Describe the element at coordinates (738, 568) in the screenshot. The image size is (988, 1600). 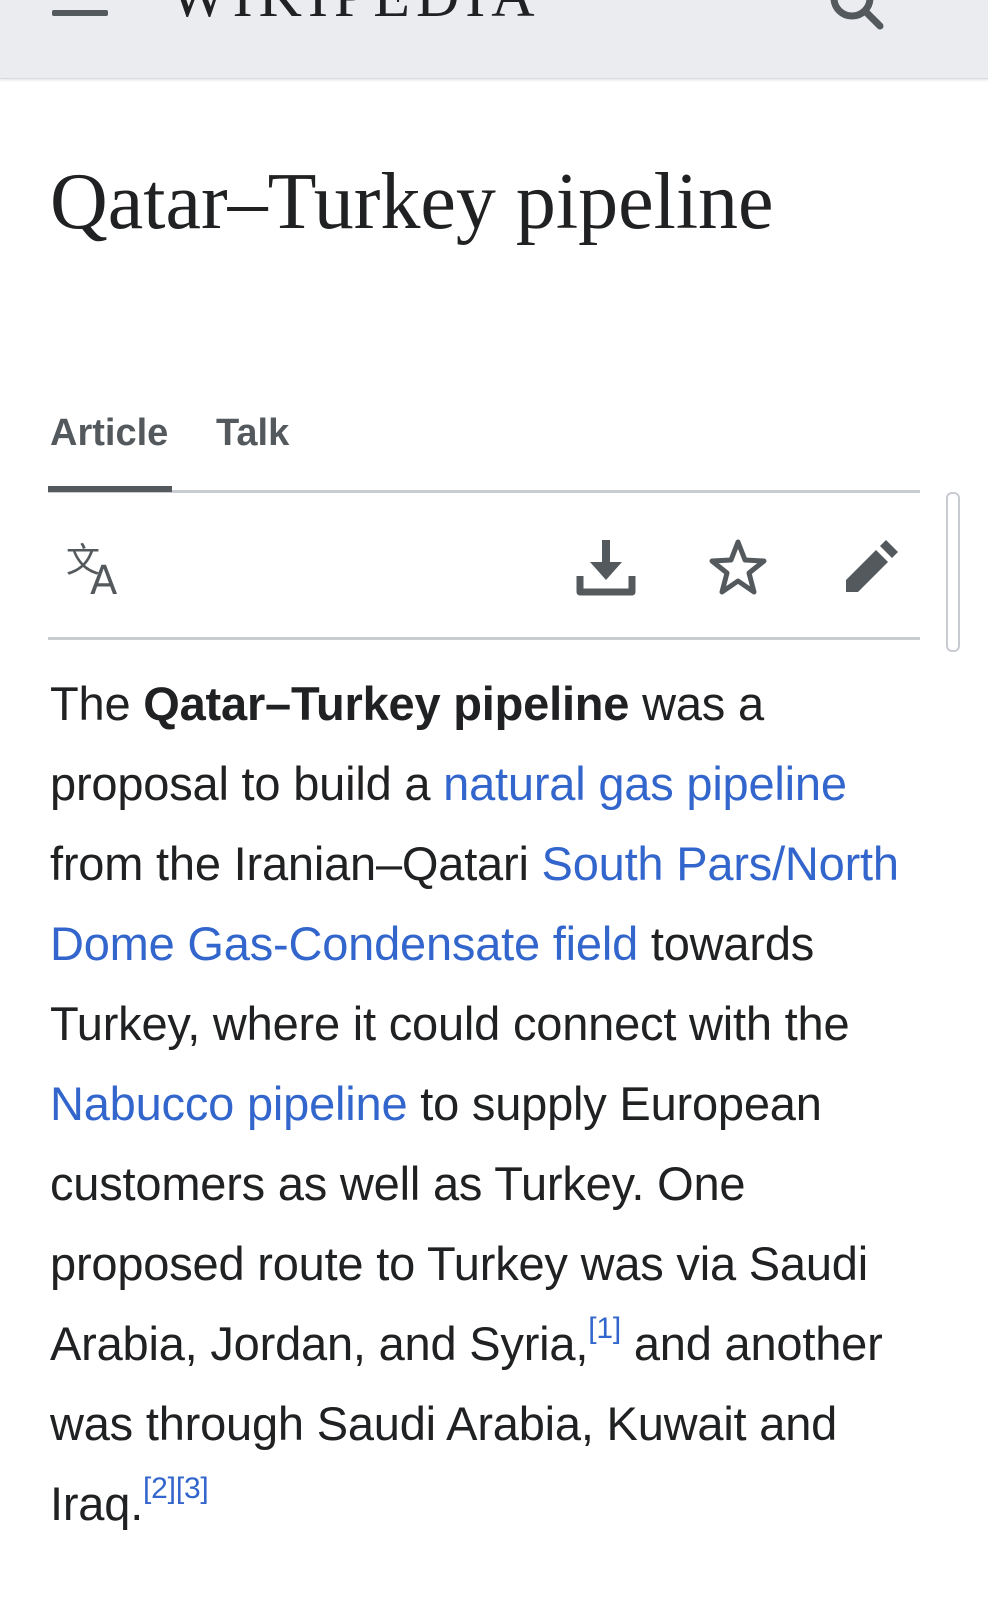
I see `star-icon` at that location.